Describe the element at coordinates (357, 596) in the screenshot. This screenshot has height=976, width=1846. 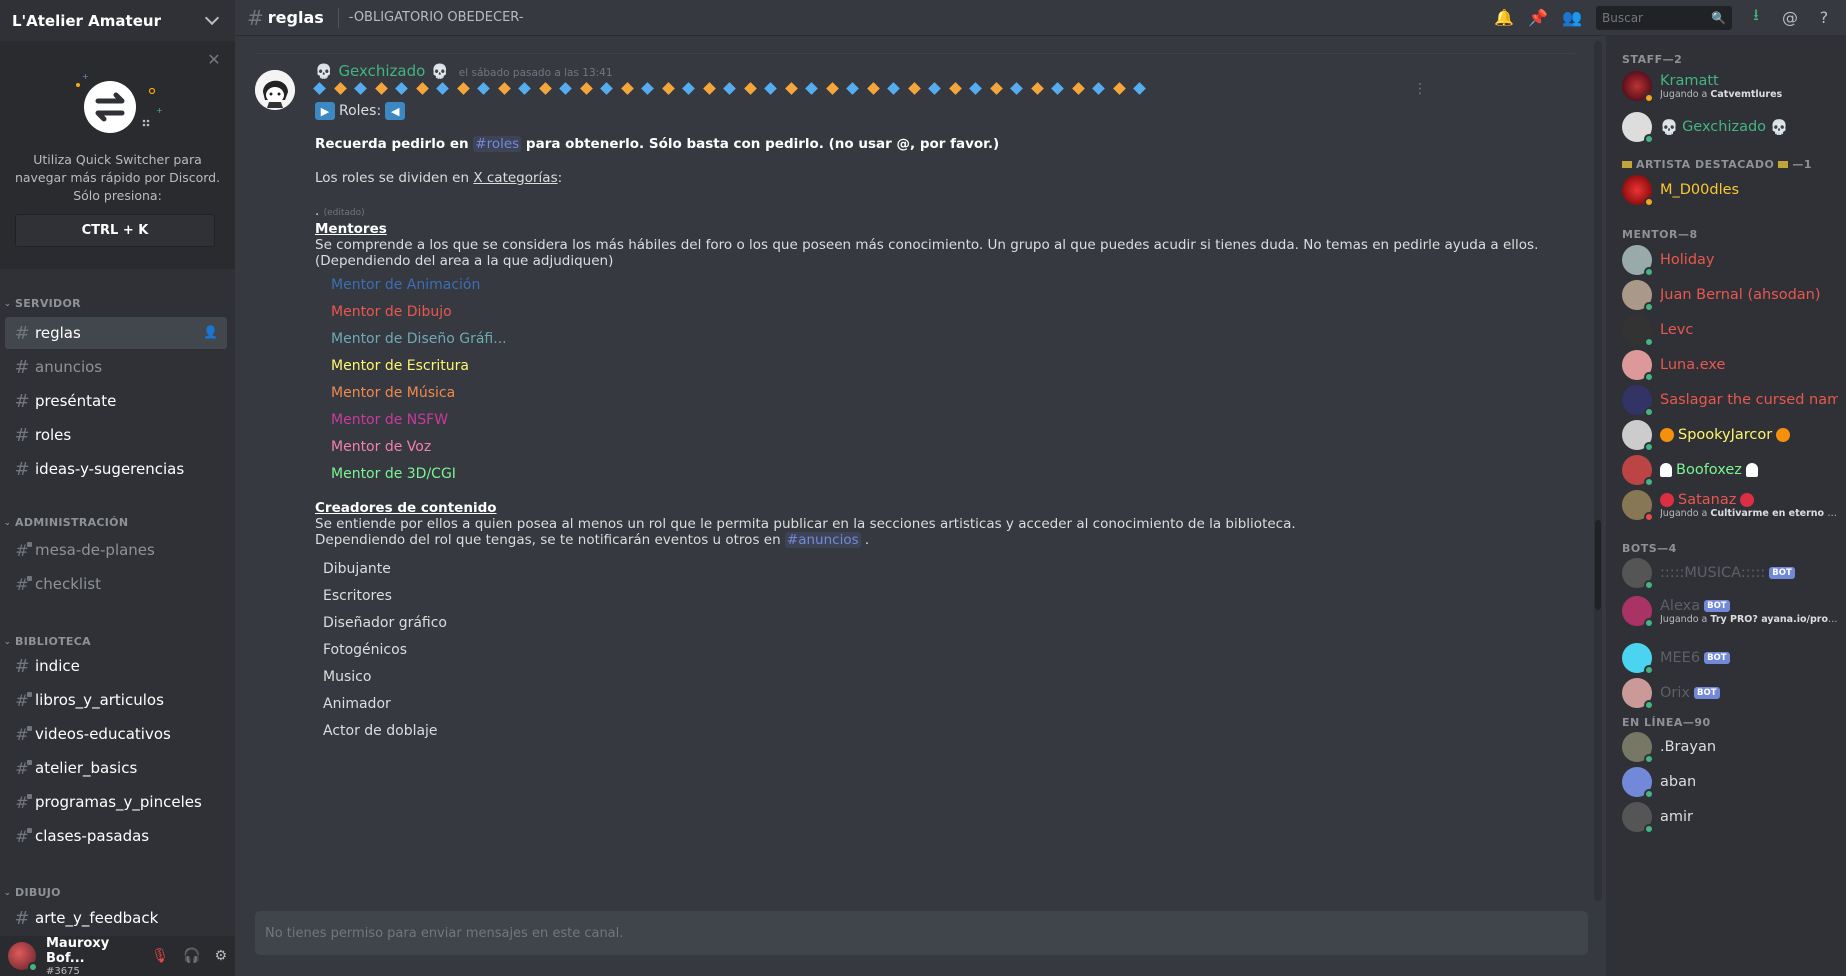
I see `creator-role: Escritores` at that location.